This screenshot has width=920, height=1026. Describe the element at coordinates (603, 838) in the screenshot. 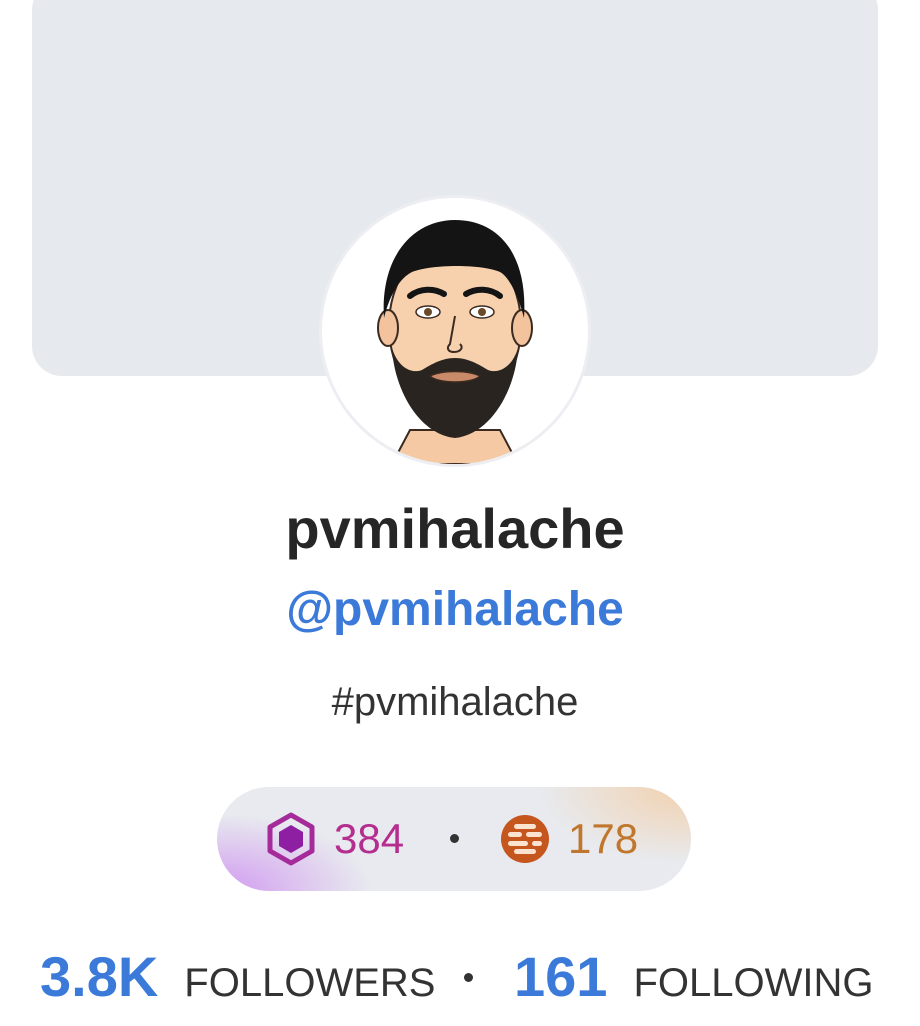

I see `coins-count: 178` at that location.